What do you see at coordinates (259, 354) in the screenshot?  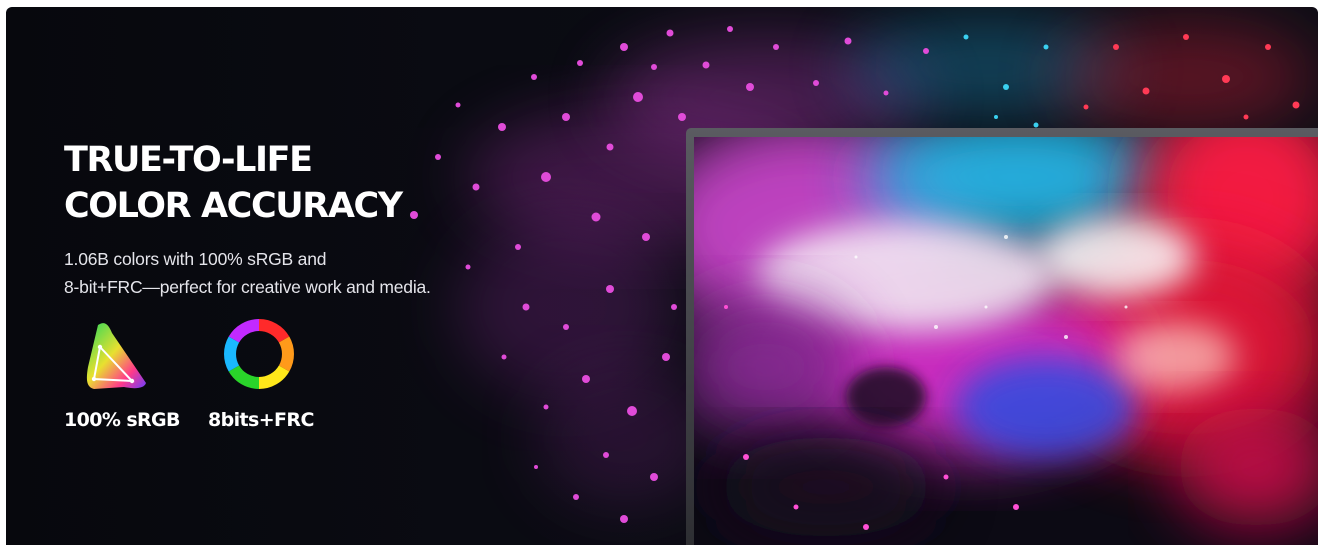 I see `color-wheel-ring-icon` at bounding box center [259, 354].